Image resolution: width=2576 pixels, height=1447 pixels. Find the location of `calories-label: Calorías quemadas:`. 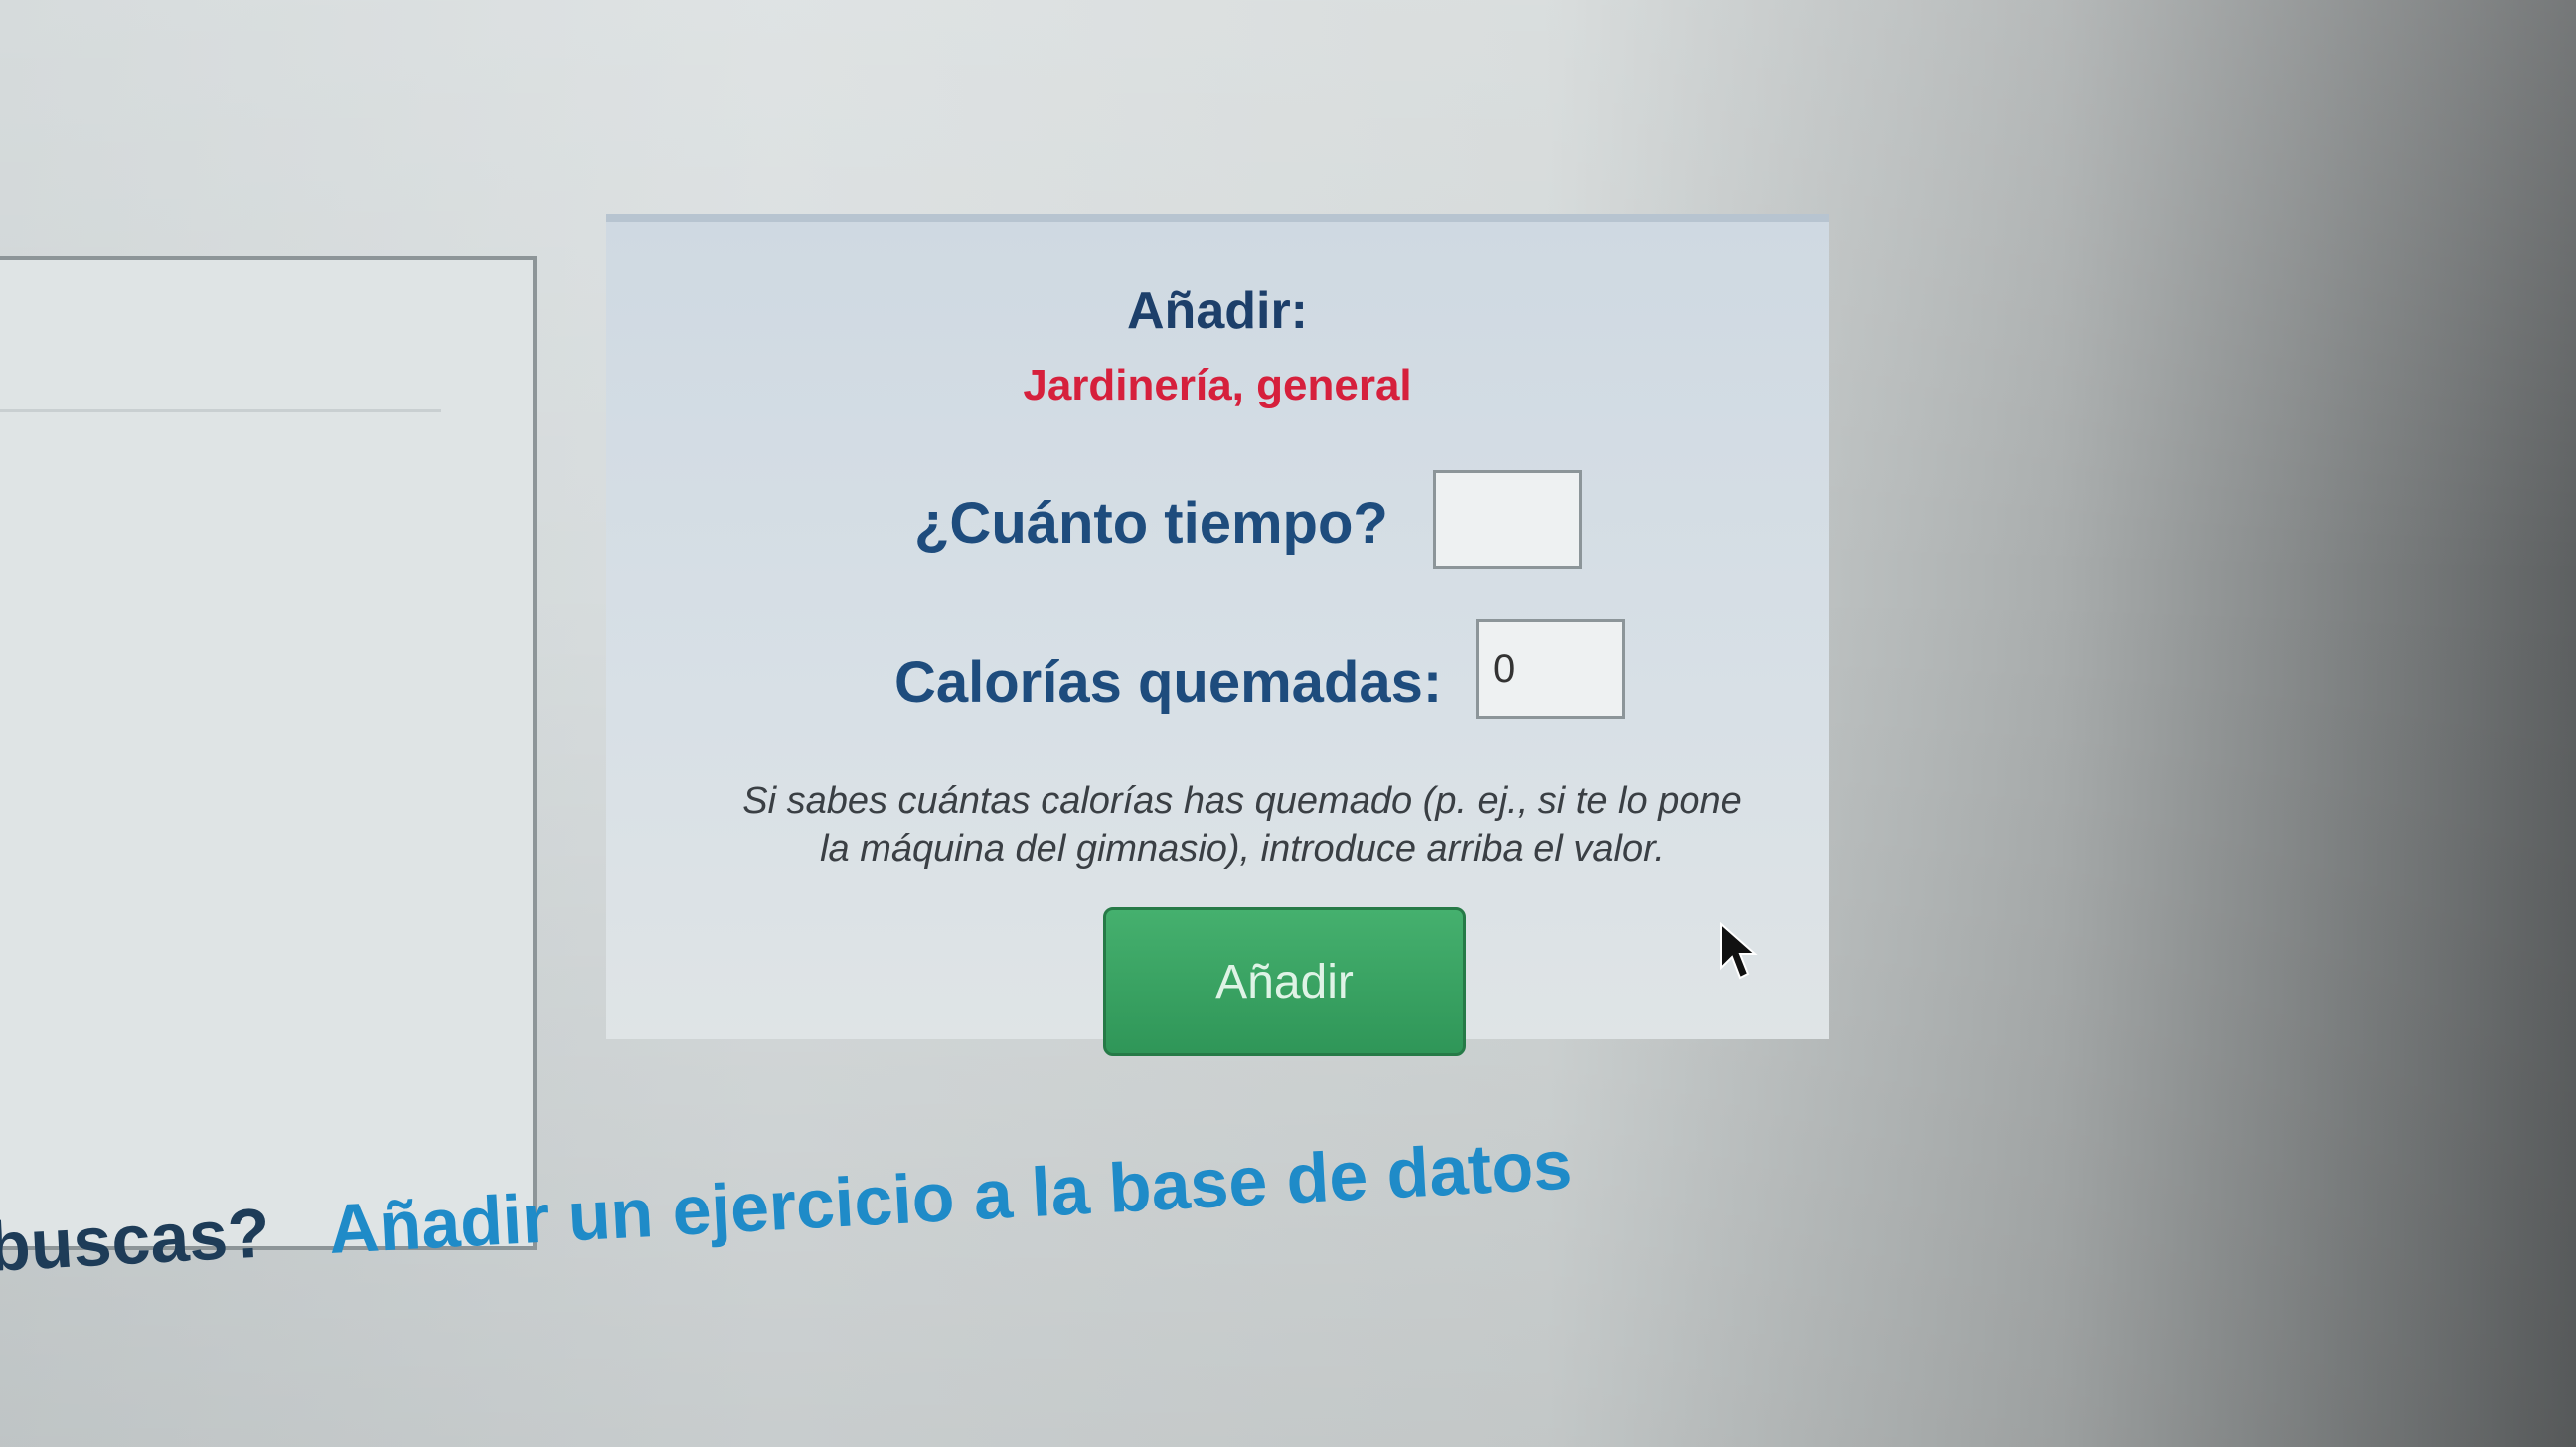

calories-label: Calorías quemadas: is located at coordinates (1168, 683).